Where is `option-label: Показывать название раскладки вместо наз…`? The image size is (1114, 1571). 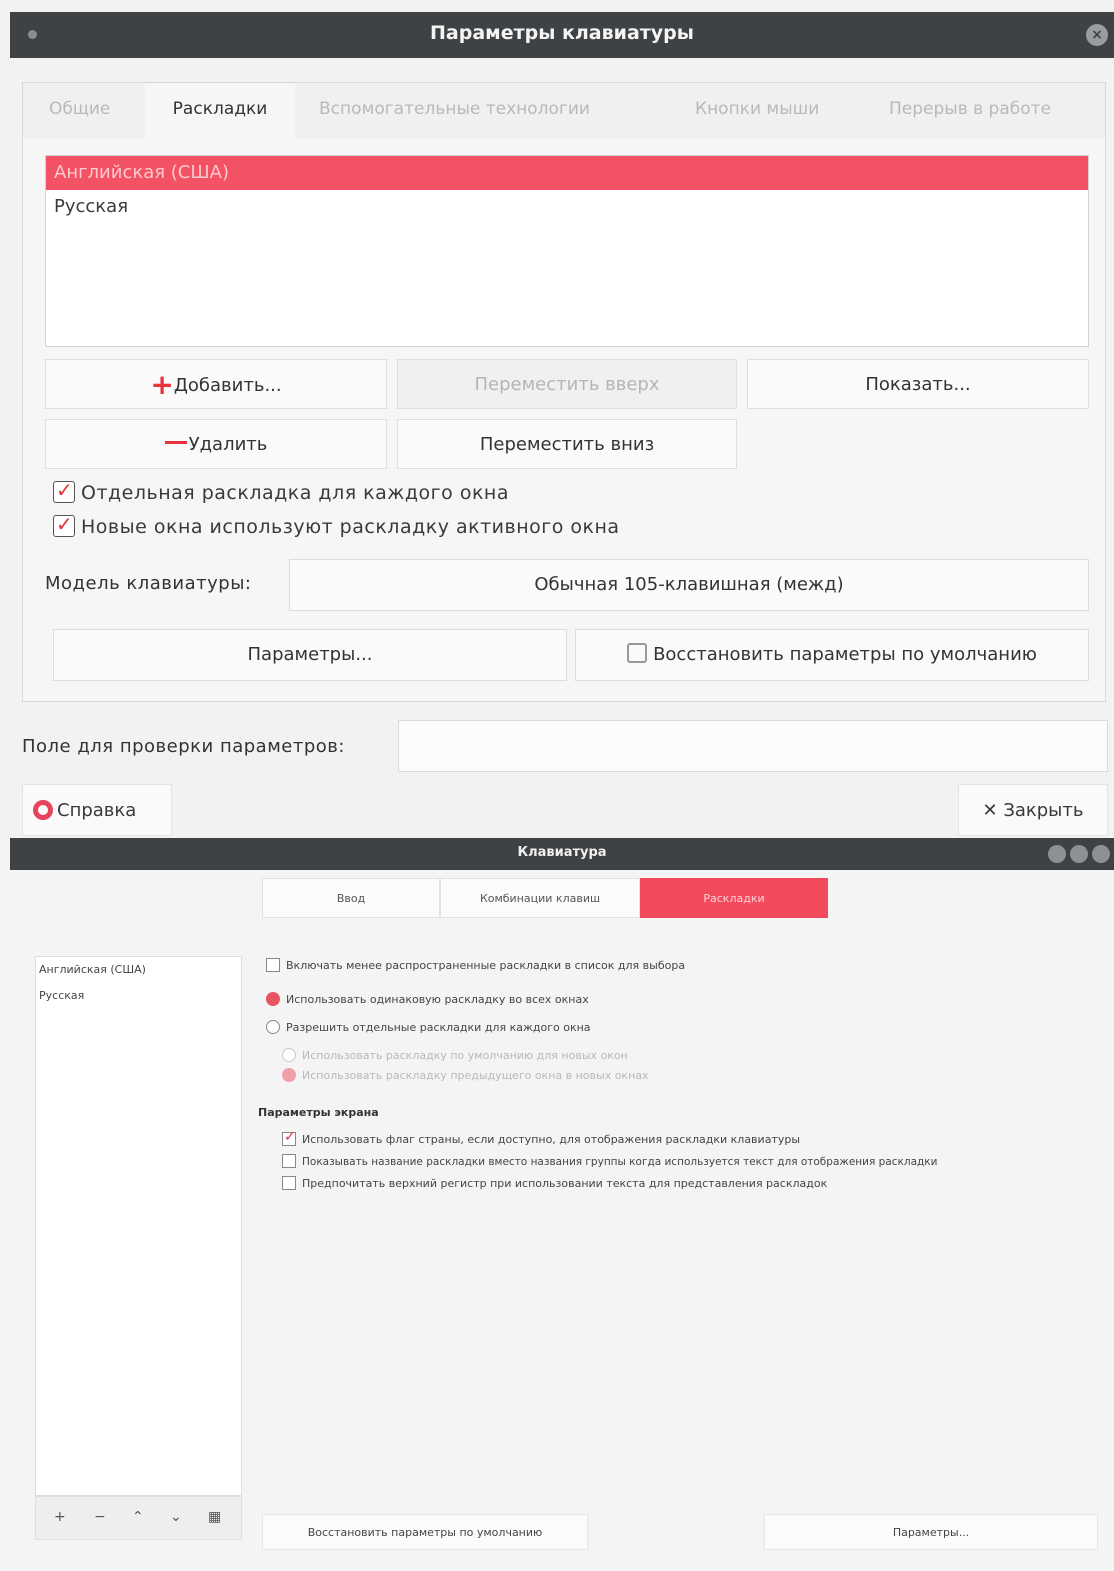
option-label: Показывать название раскладки вместо наз… is located at coordinates (620, 1162).